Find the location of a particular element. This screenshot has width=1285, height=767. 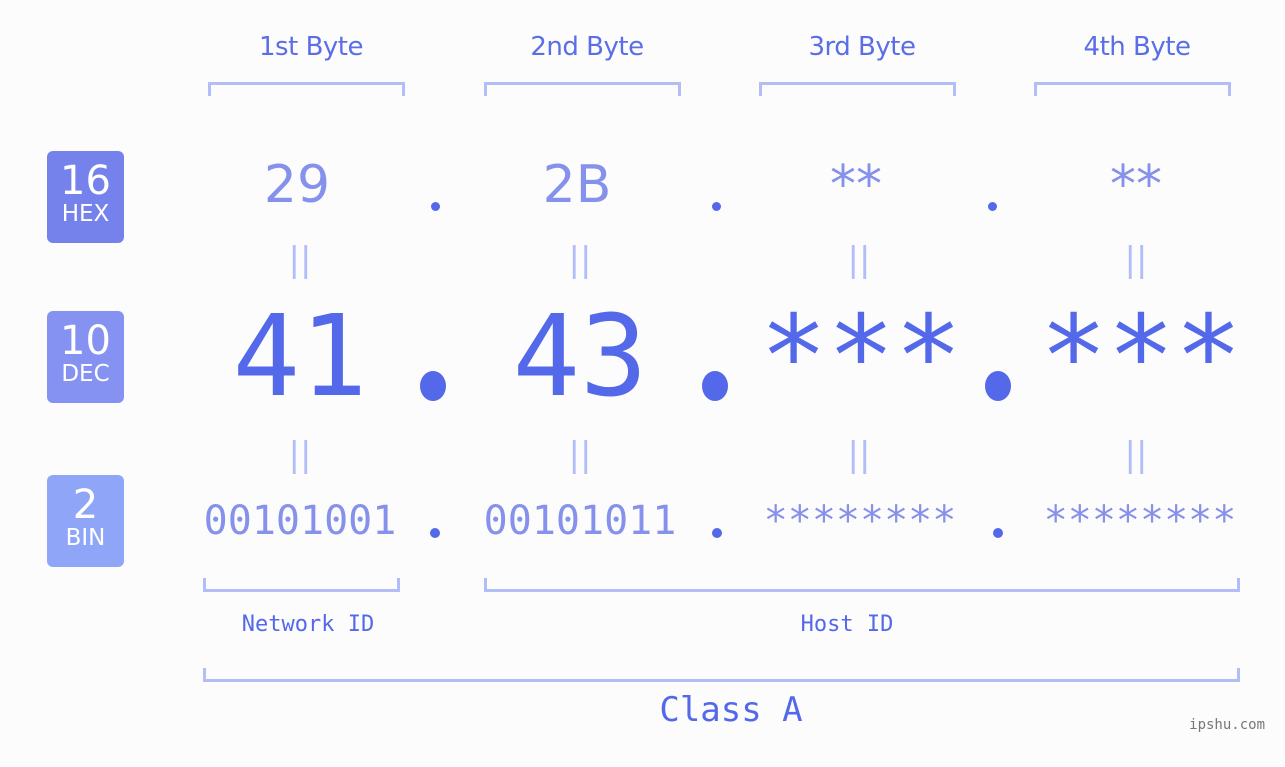

class-label: Class A is located at coordinates (731, 710).